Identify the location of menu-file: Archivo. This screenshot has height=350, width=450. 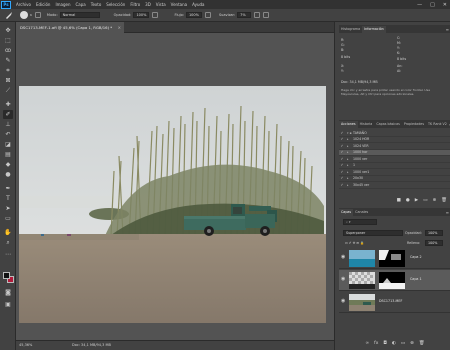
(23, 4).